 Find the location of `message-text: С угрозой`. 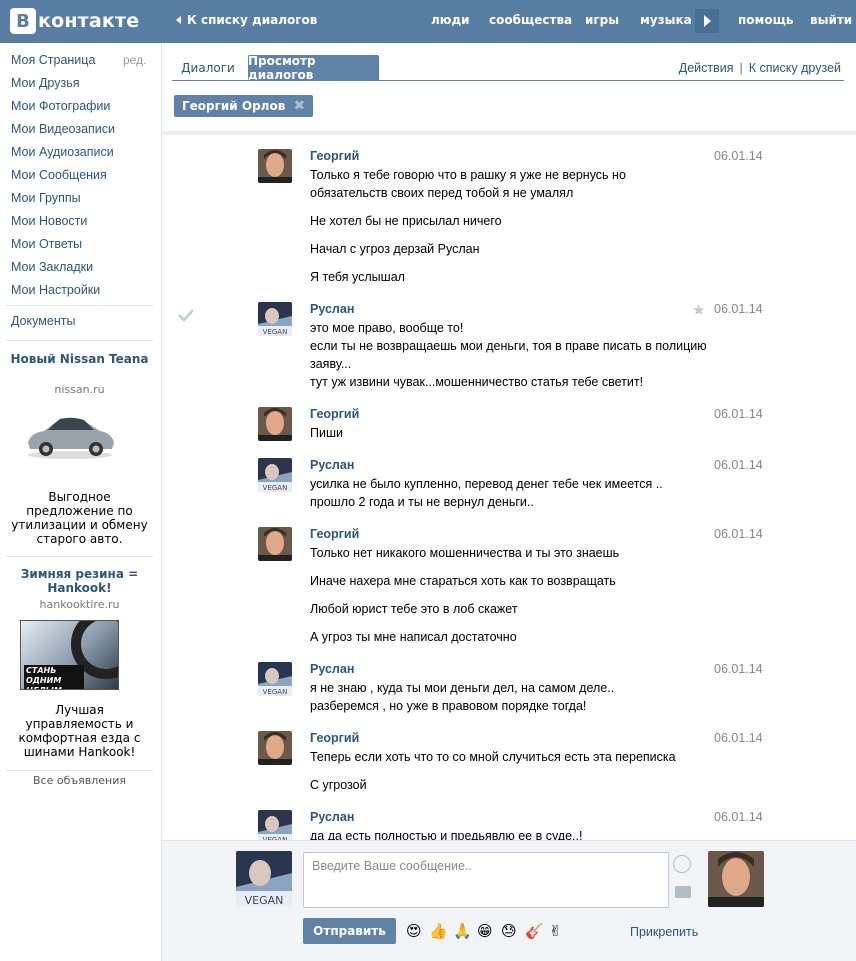

message-text: С угрозой is located at coordinates (338, 785).